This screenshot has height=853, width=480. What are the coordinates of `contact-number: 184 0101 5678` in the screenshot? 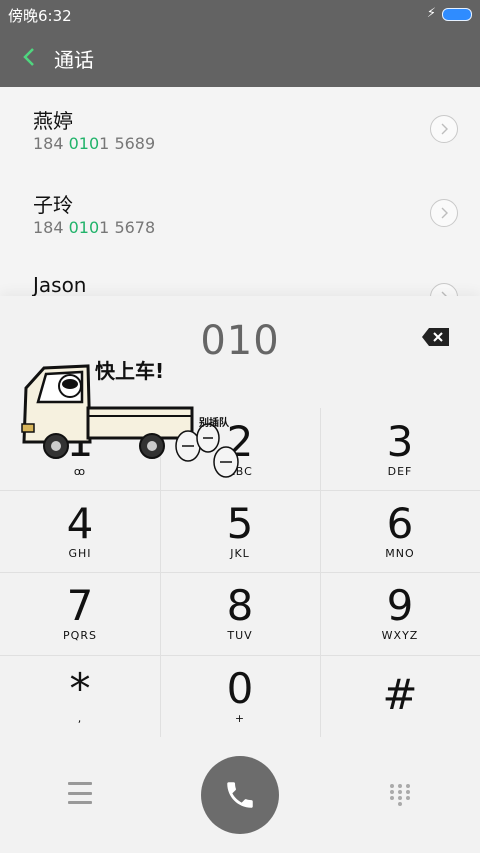 It's located at (94, 227).